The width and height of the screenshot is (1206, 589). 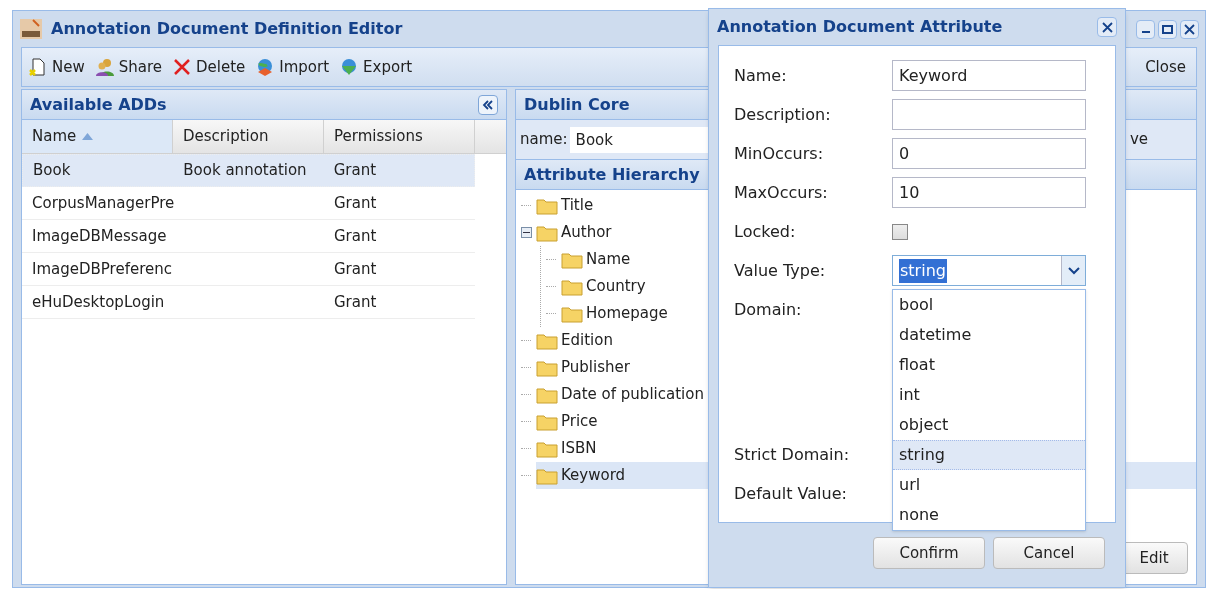 I want to click on panel-title: Attribute Hierarchy, so click(x=612, y=174).